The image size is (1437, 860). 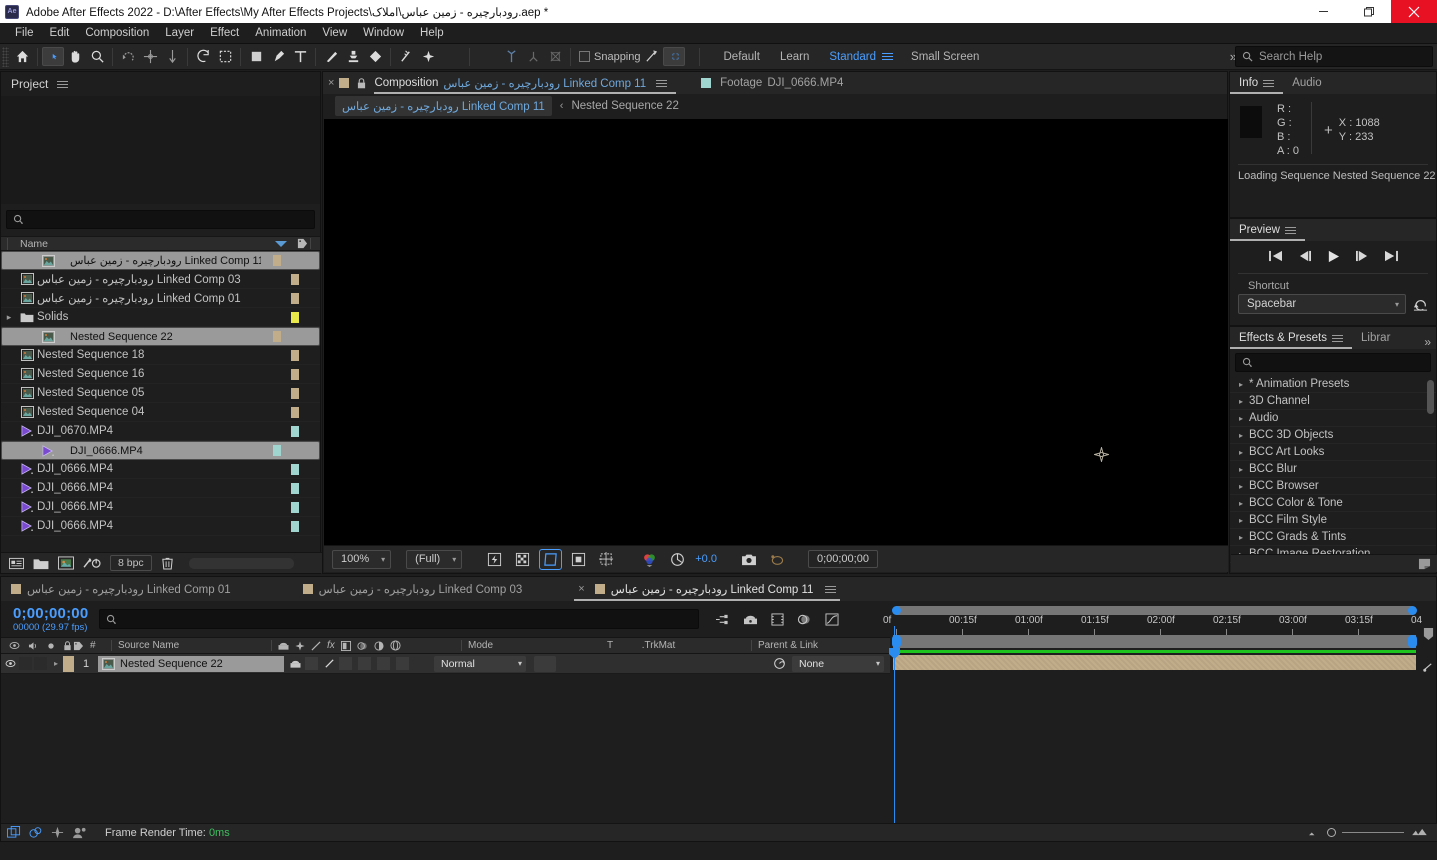 I want to click on quality-icon, so click(x=316, y=645).